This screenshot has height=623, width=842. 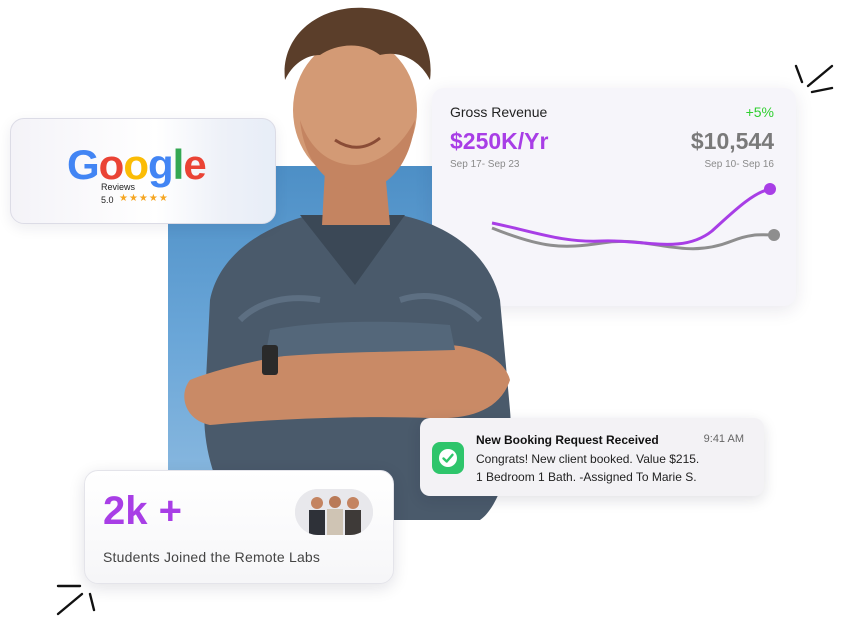 I want to click on google-reviews-card: Google Reviews 5.0 ★★★★★, so click(x=143, y=171).